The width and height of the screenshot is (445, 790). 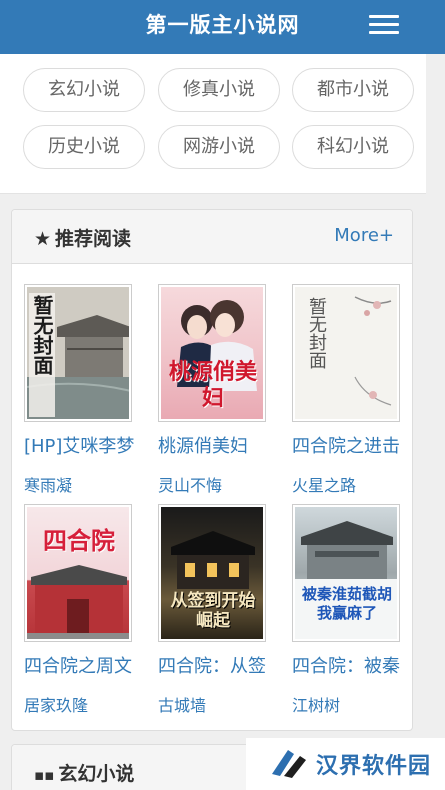 I want to click on xuanhuan-title: ▪▪ 玄幻小说, so click(x=84, y=772).